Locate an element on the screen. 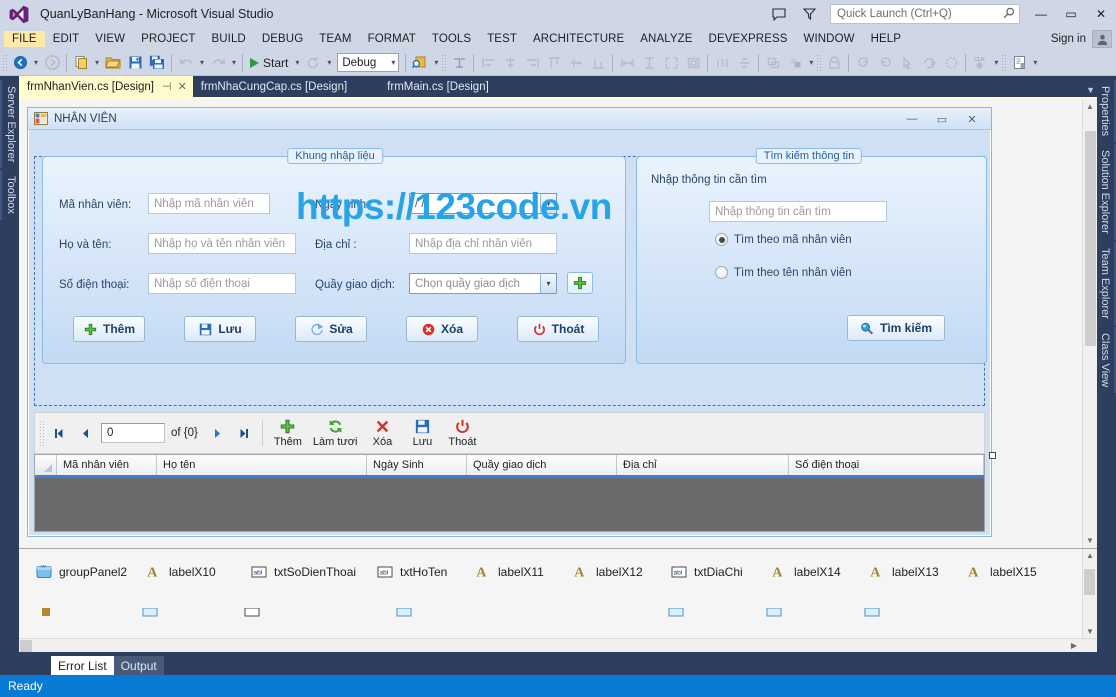 The height and width of the screenshot is (697, 1116). form-resize-handle is located at coordinates (992, 455).